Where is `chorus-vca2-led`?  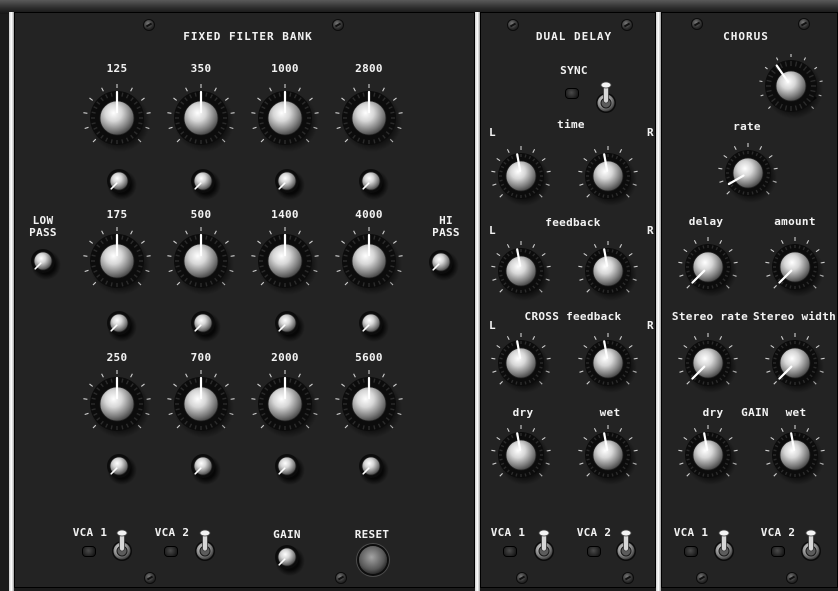 chorus-vca2-led is located at coordinates (778, 551).